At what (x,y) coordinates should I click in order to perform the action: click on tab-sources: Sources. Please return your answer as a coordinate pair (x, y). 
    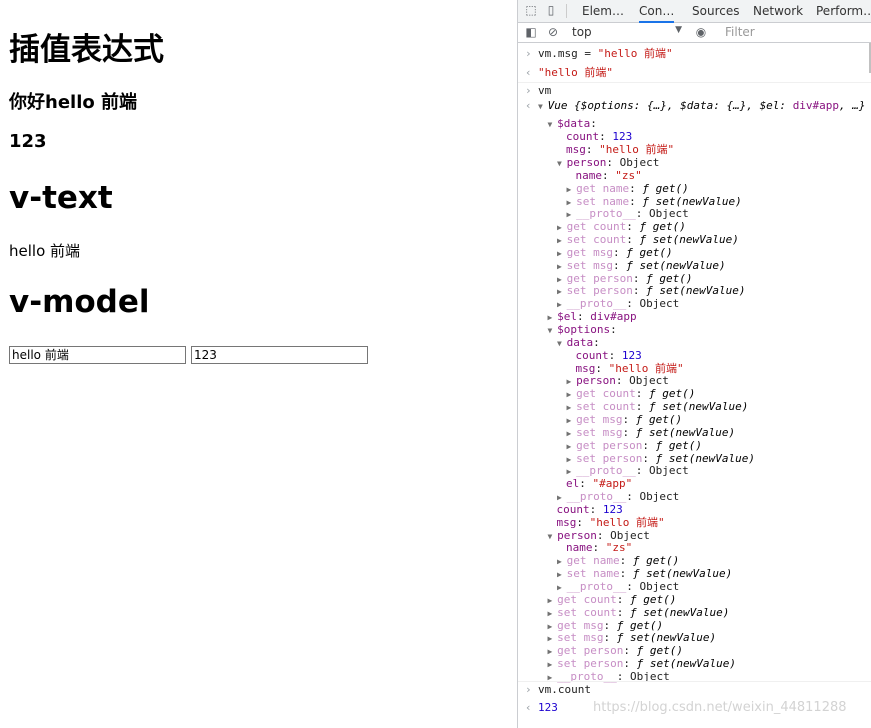
    Looking at the image, I should click on (715, 11).